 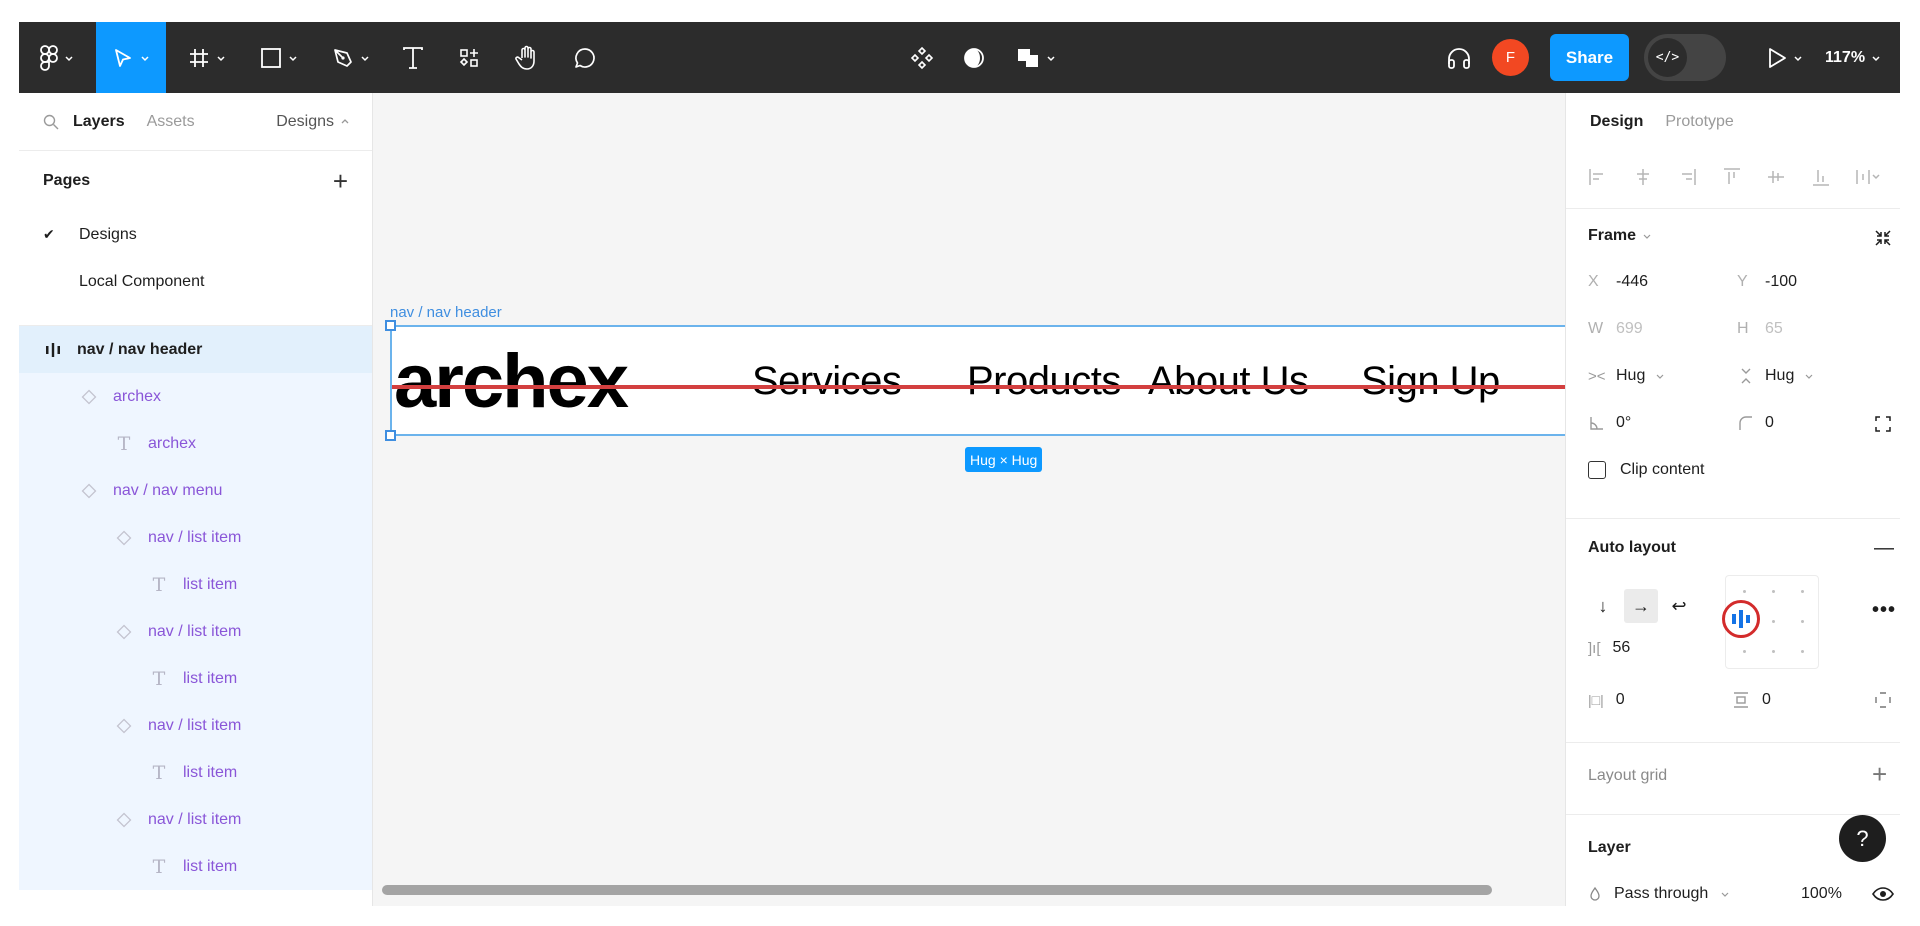 What do you see at coordinates (1044, 381) in the screenshot?
I see `nav-item-products: Products` at bounding box center [1044, 381].